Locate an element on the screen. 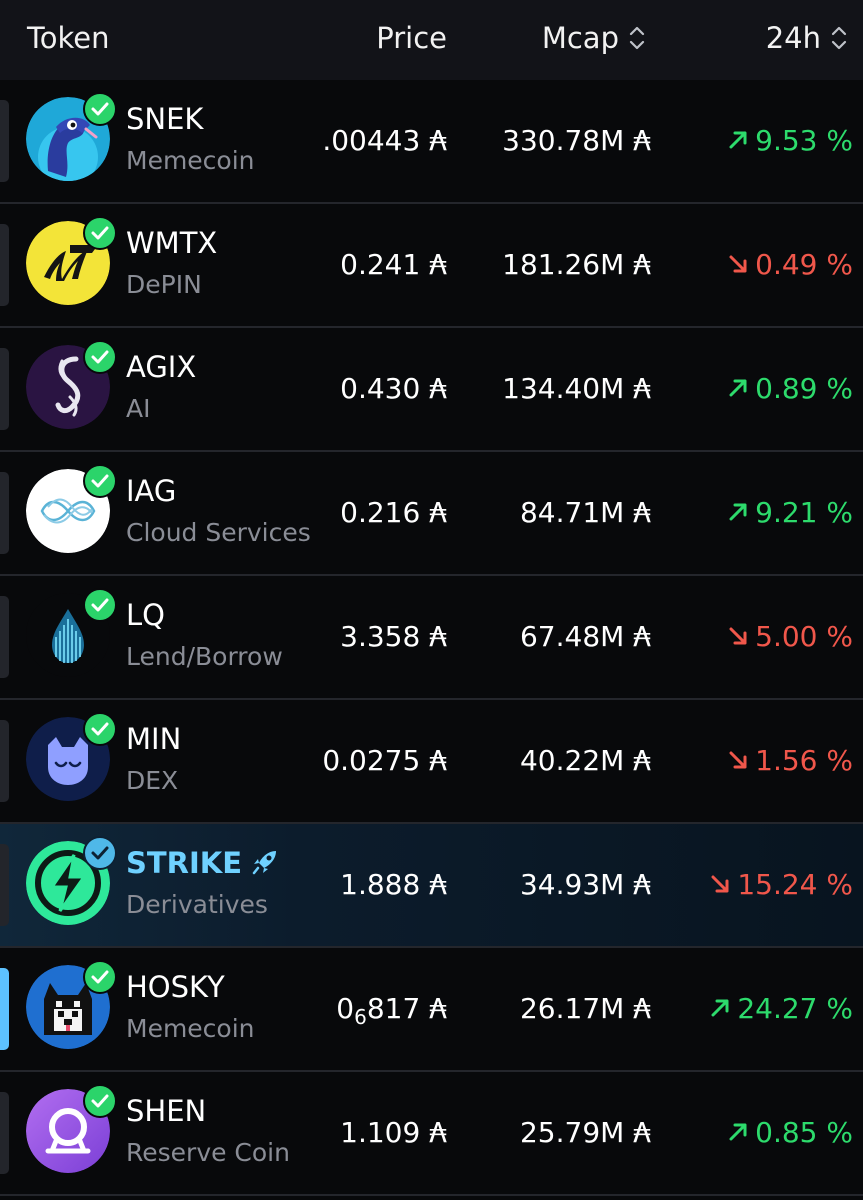  token-change: 0.89 % is located at coordinates (790, 389).